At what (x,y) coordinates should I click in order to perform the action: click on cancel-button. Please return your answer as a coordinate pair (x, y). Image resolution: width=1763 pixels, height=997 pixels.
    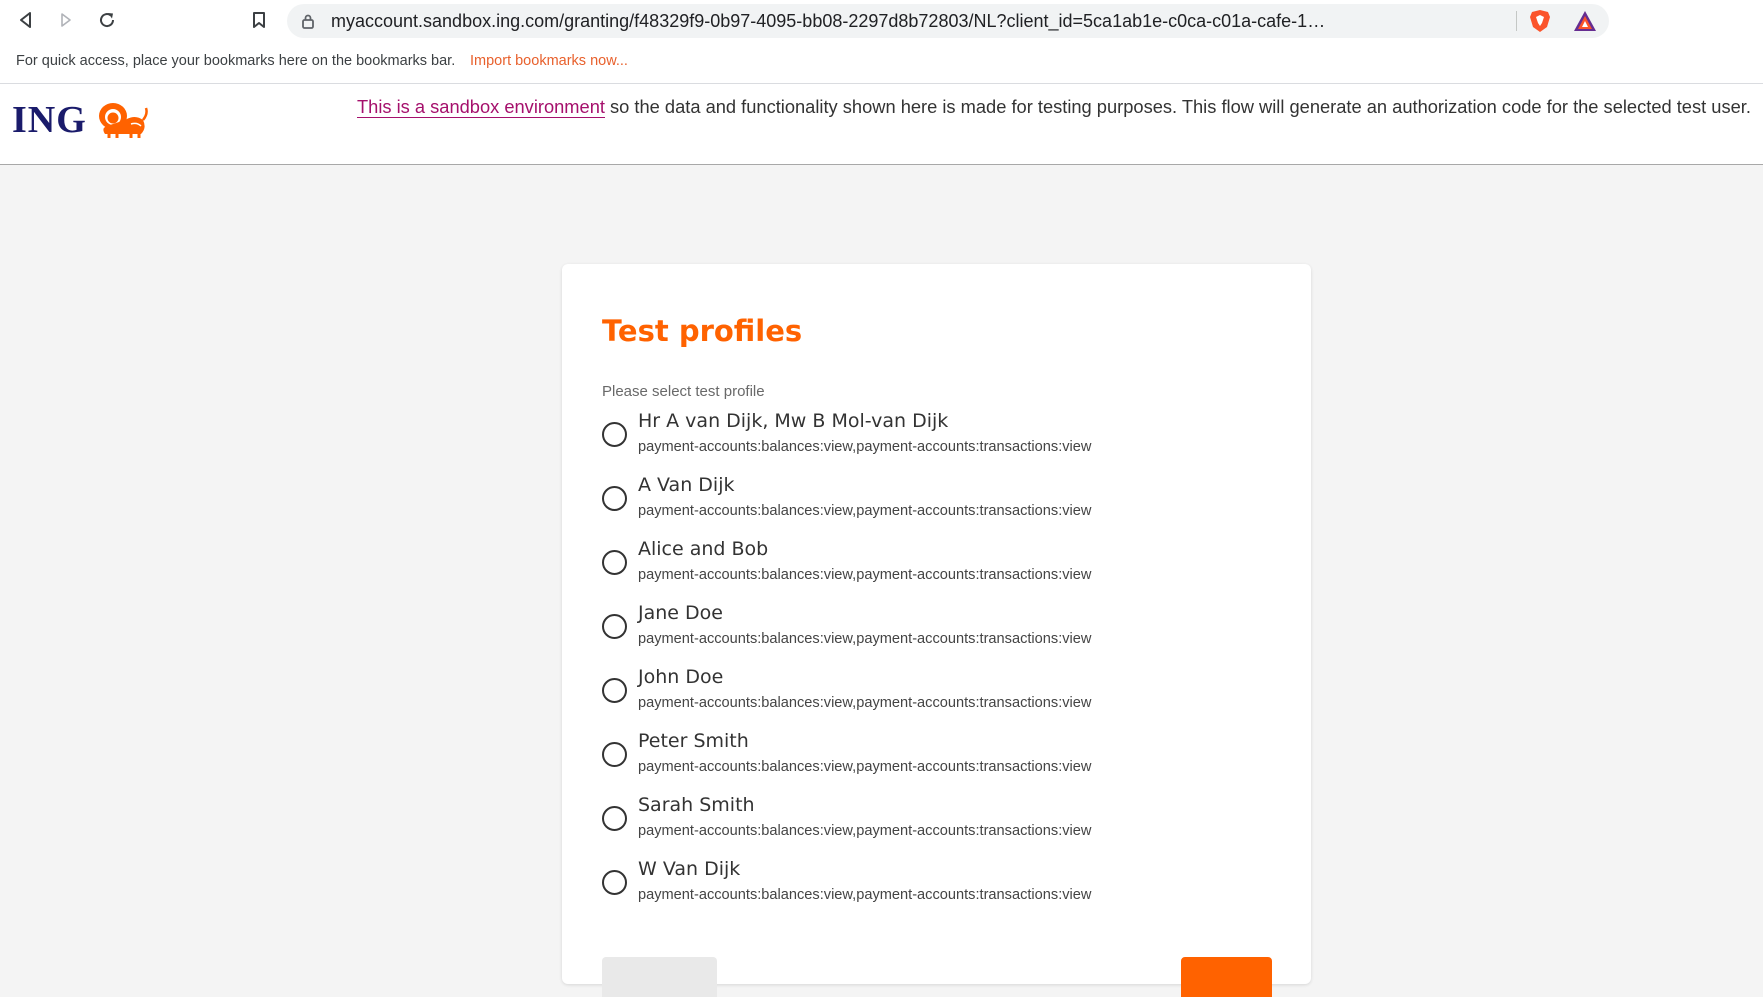
    Looking at the image, I should click on (659, 977).